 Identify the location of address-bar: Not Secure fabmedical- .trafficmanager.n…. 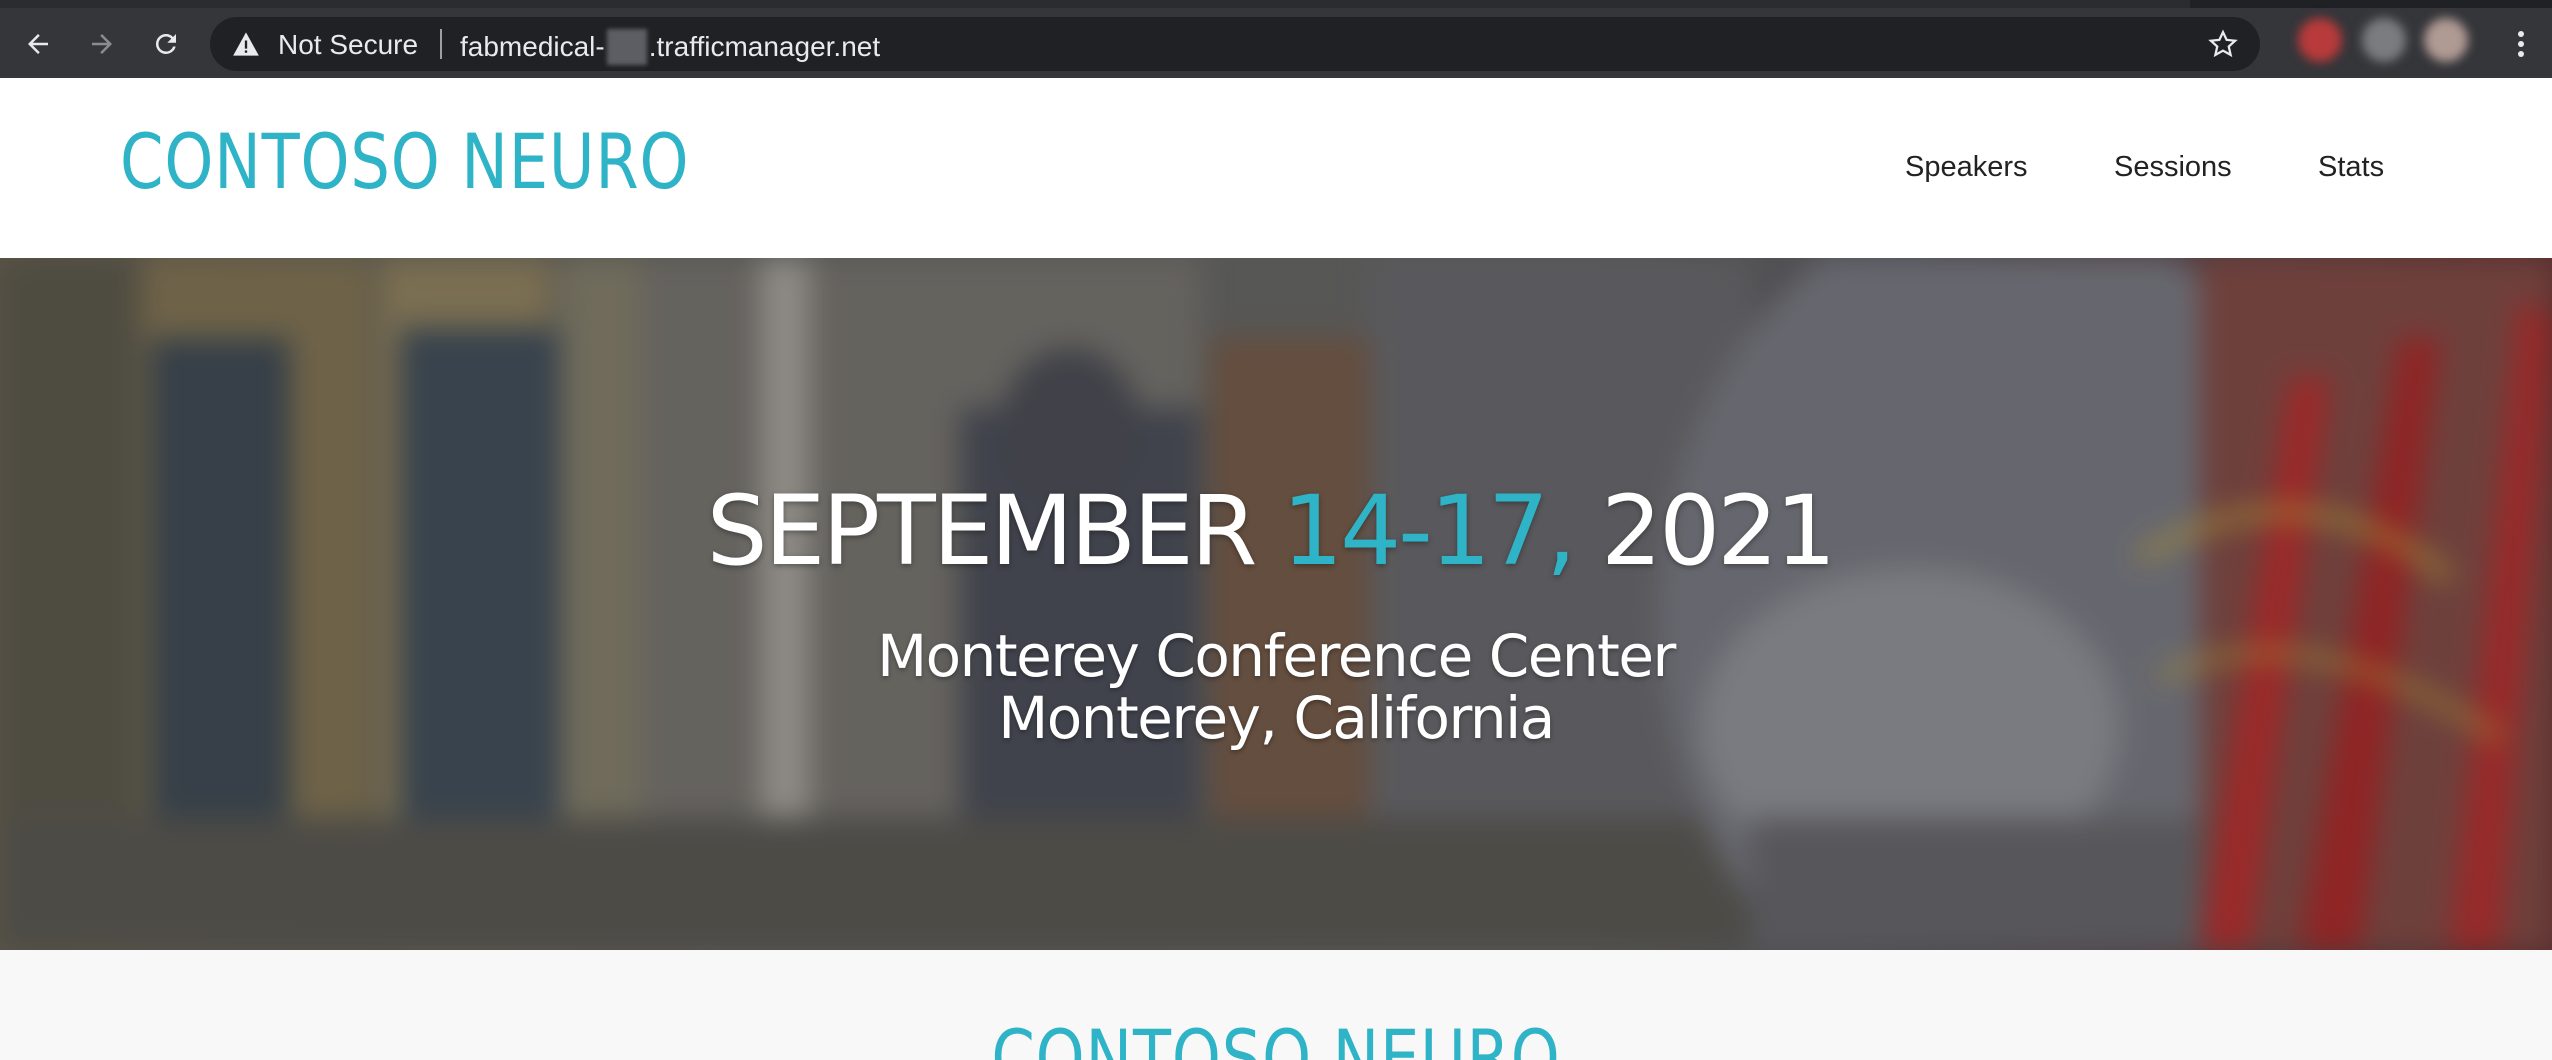
(1235, 44).